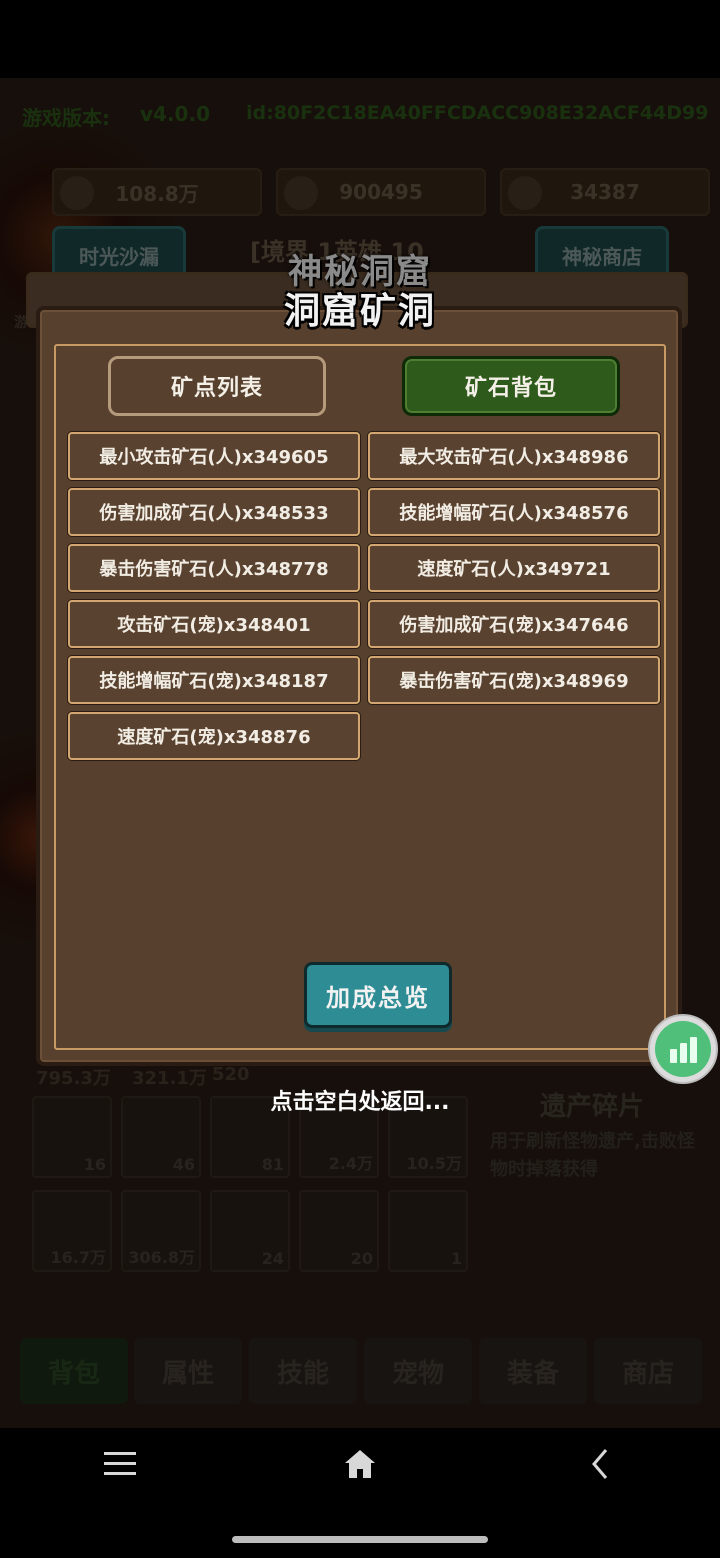  Describe the element at coordinates (511, 386) in the screenshot. I see `tab-ore-bag: 矿石背包` at that location.